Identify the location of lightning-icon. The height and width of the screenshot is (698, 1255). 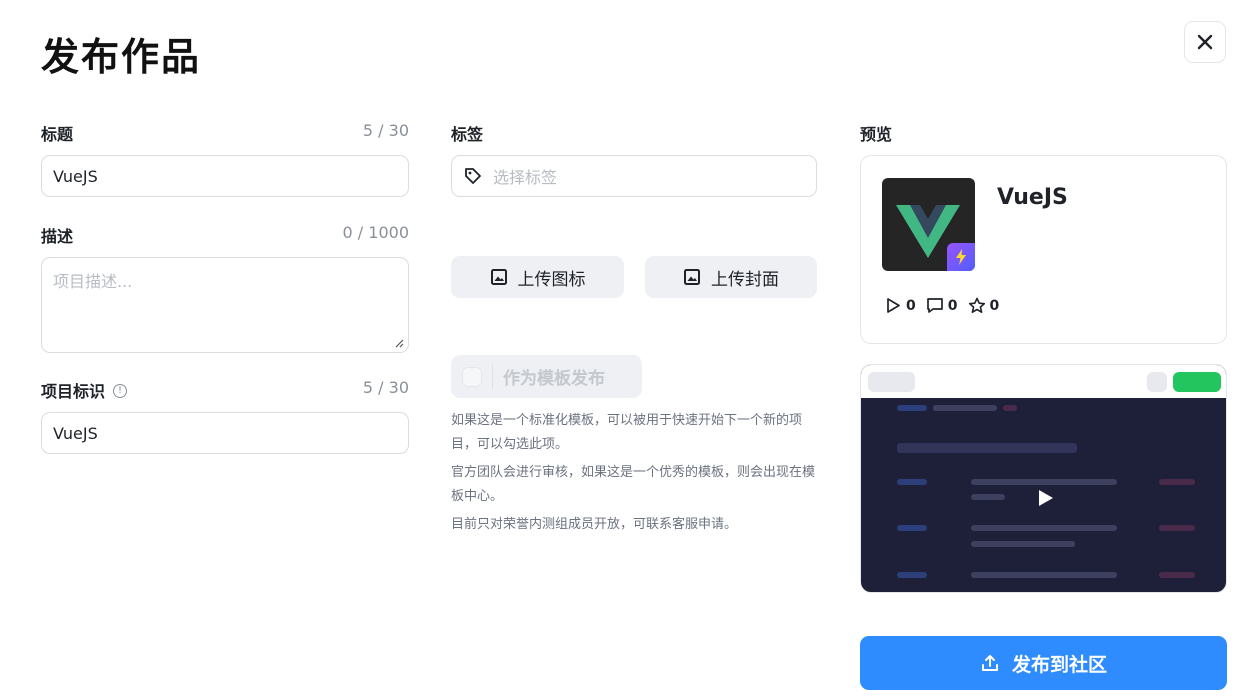
(961, 257).